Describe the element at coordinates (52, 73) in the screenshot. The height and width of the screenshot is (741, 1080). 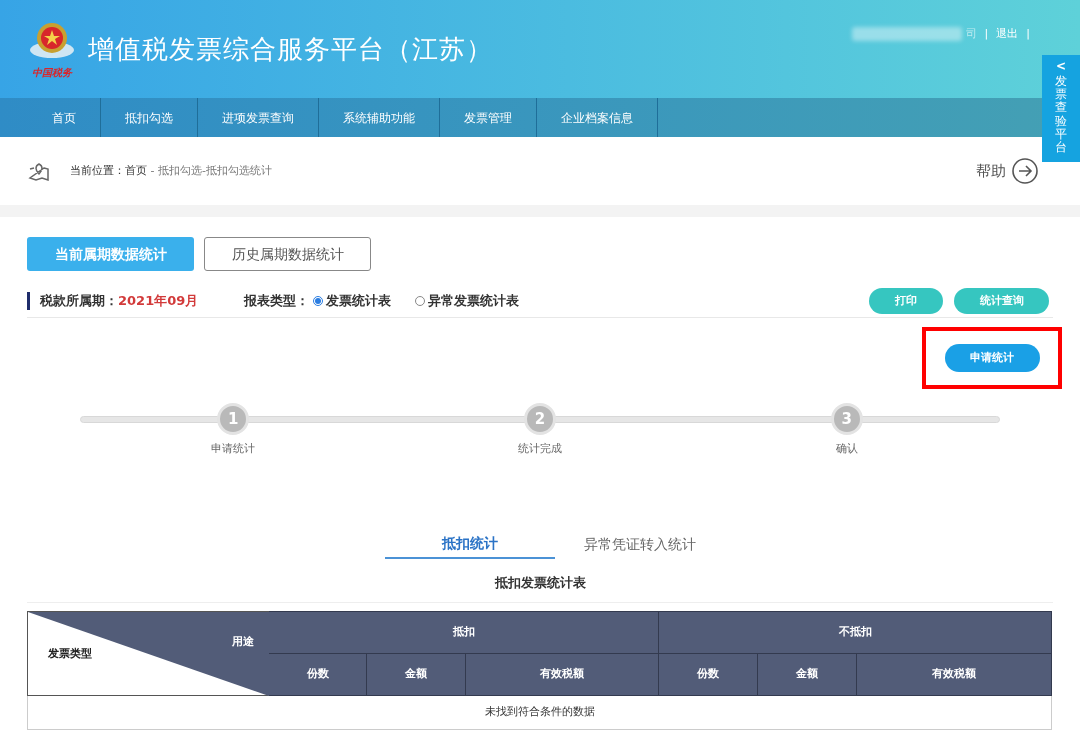
I see `logo-text: 中国税务` at that location.